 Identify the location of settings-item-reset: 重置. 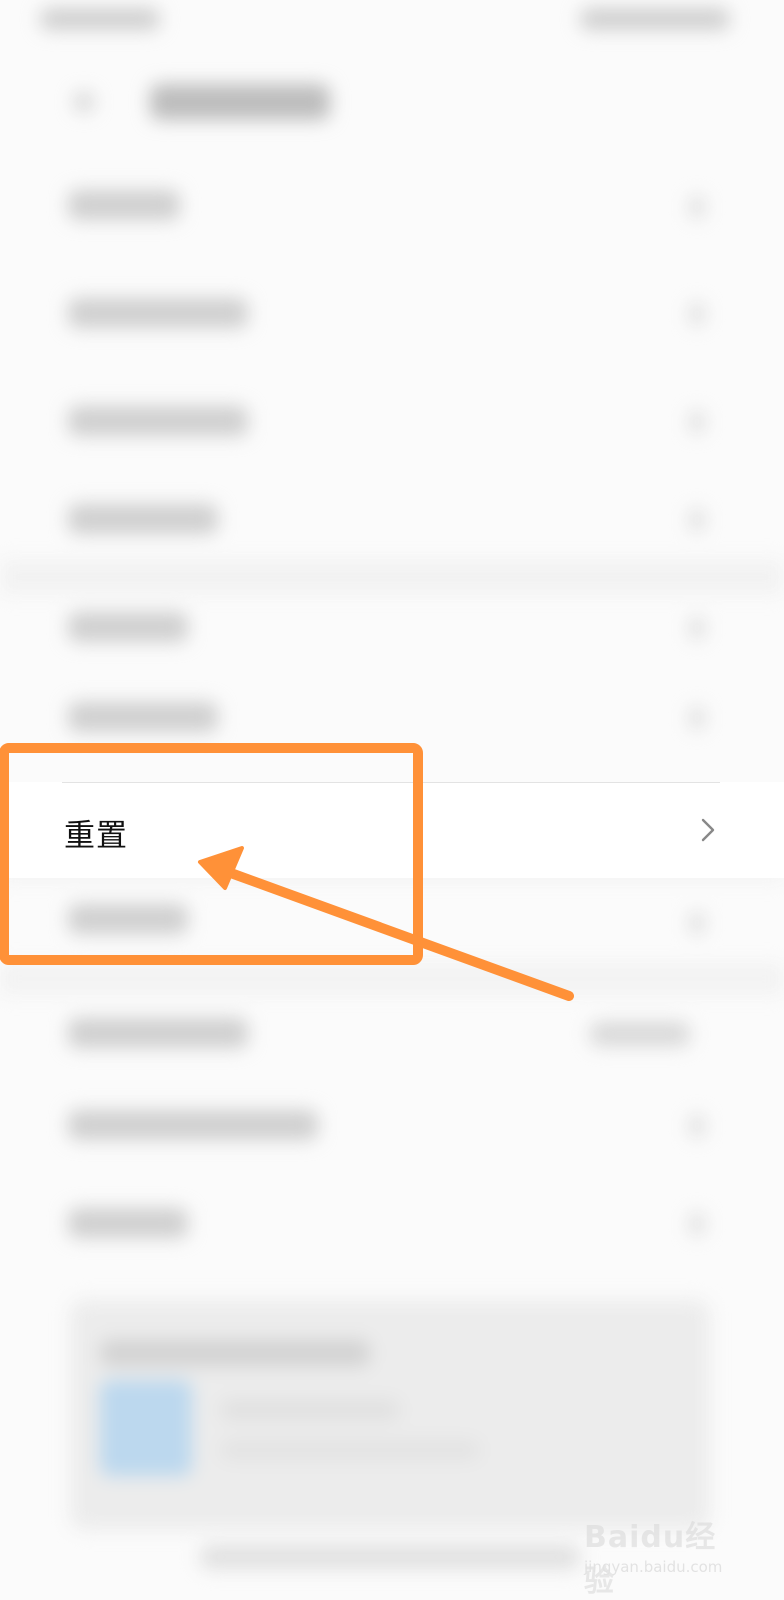
(392, 830).